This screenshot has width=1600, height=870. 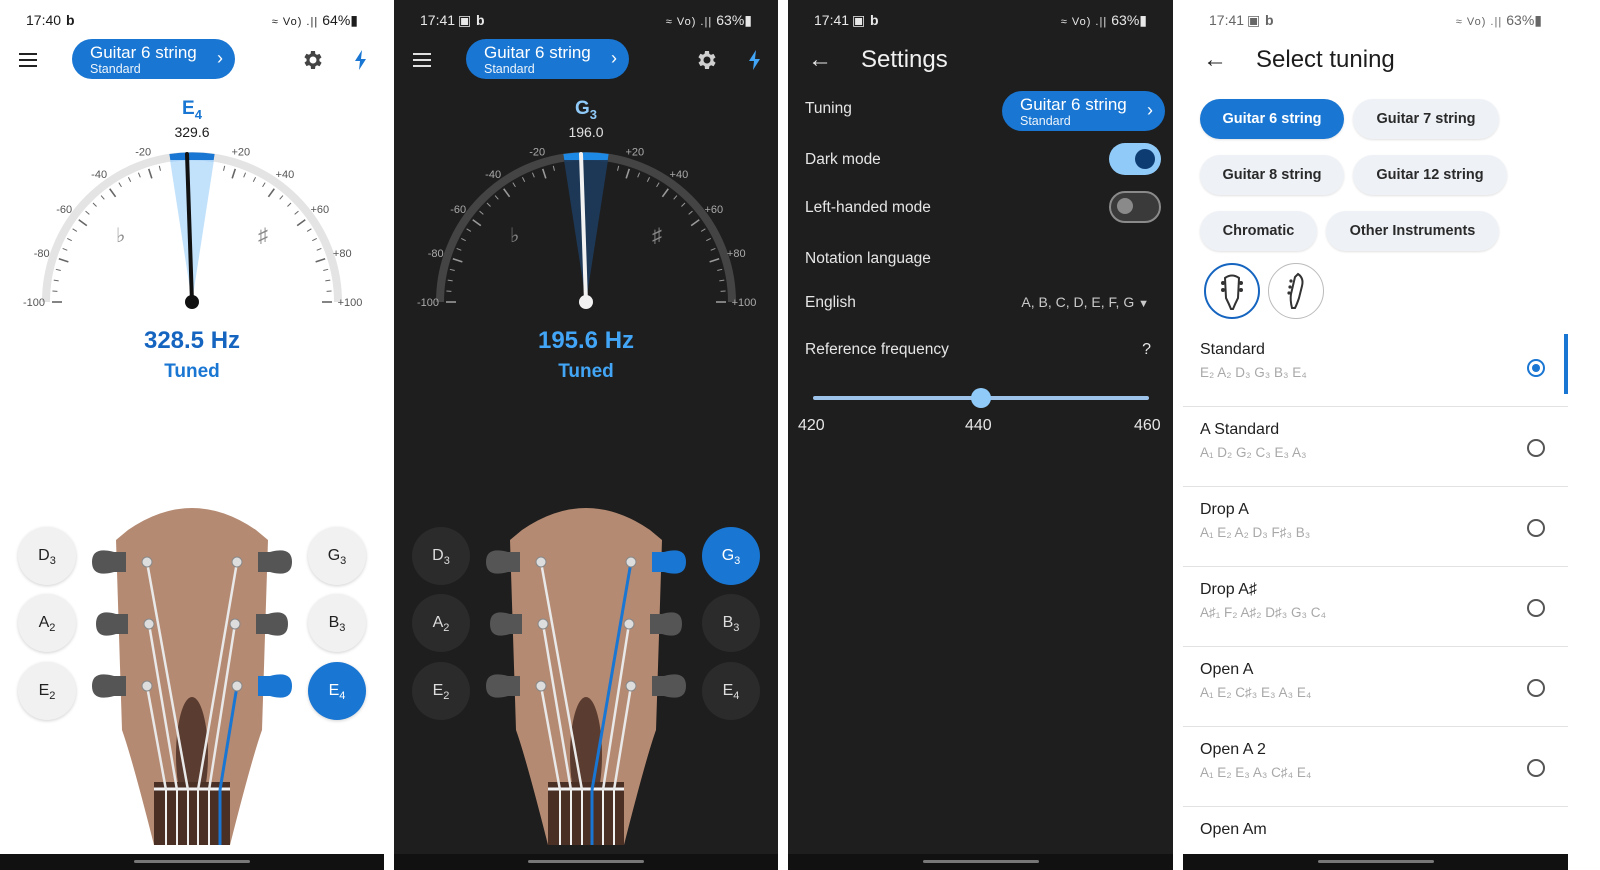 I want to click on status-bar: 17:41 ▣ b ≈ Vo) .|| 63%▮, so click(x=1375, y=22).